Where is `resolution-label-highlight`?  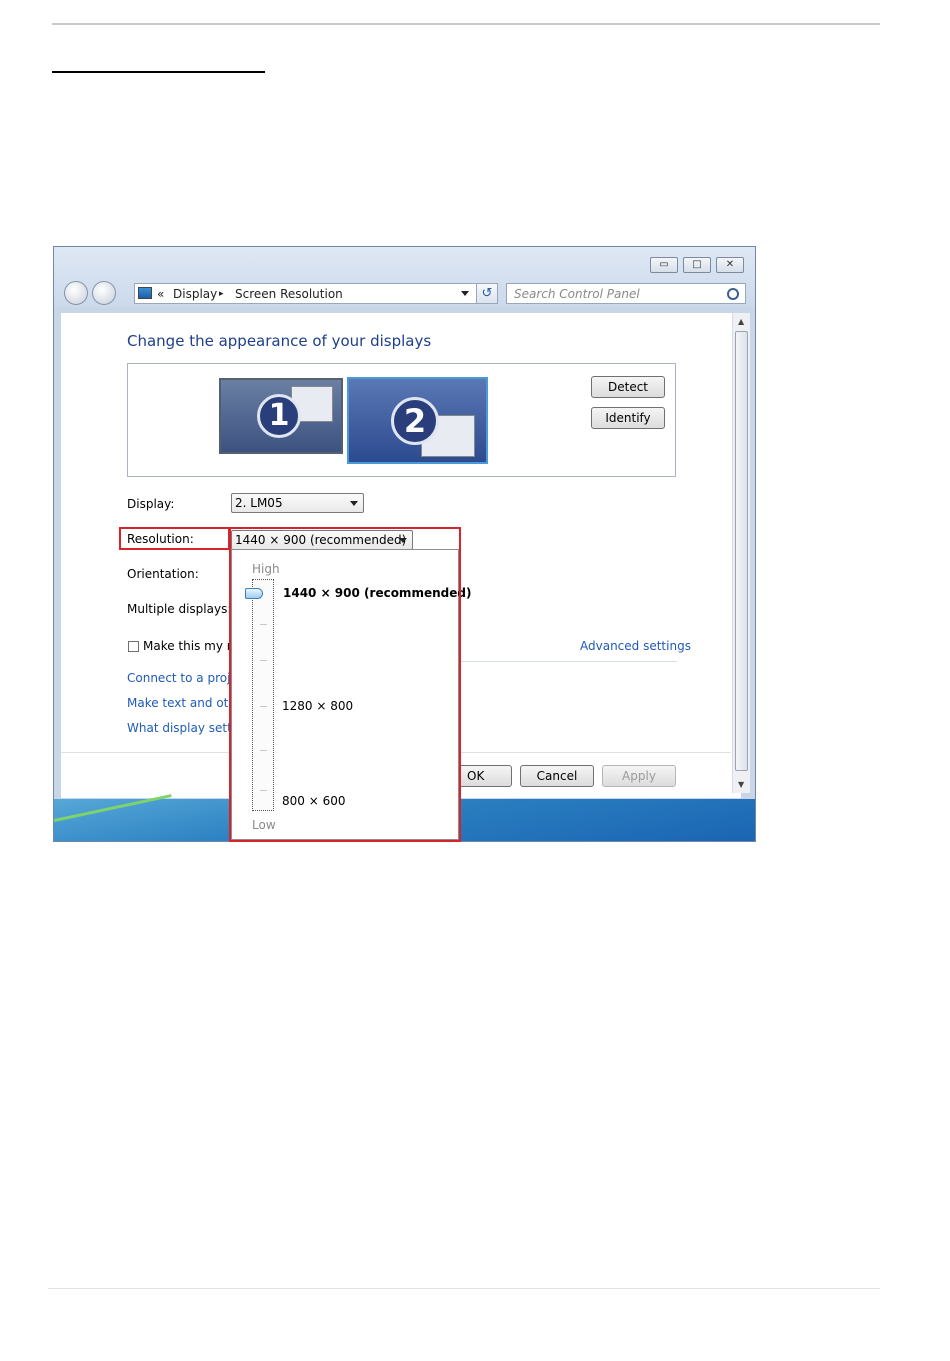 resolution-label-highlight is located at coordinates (174, 538).